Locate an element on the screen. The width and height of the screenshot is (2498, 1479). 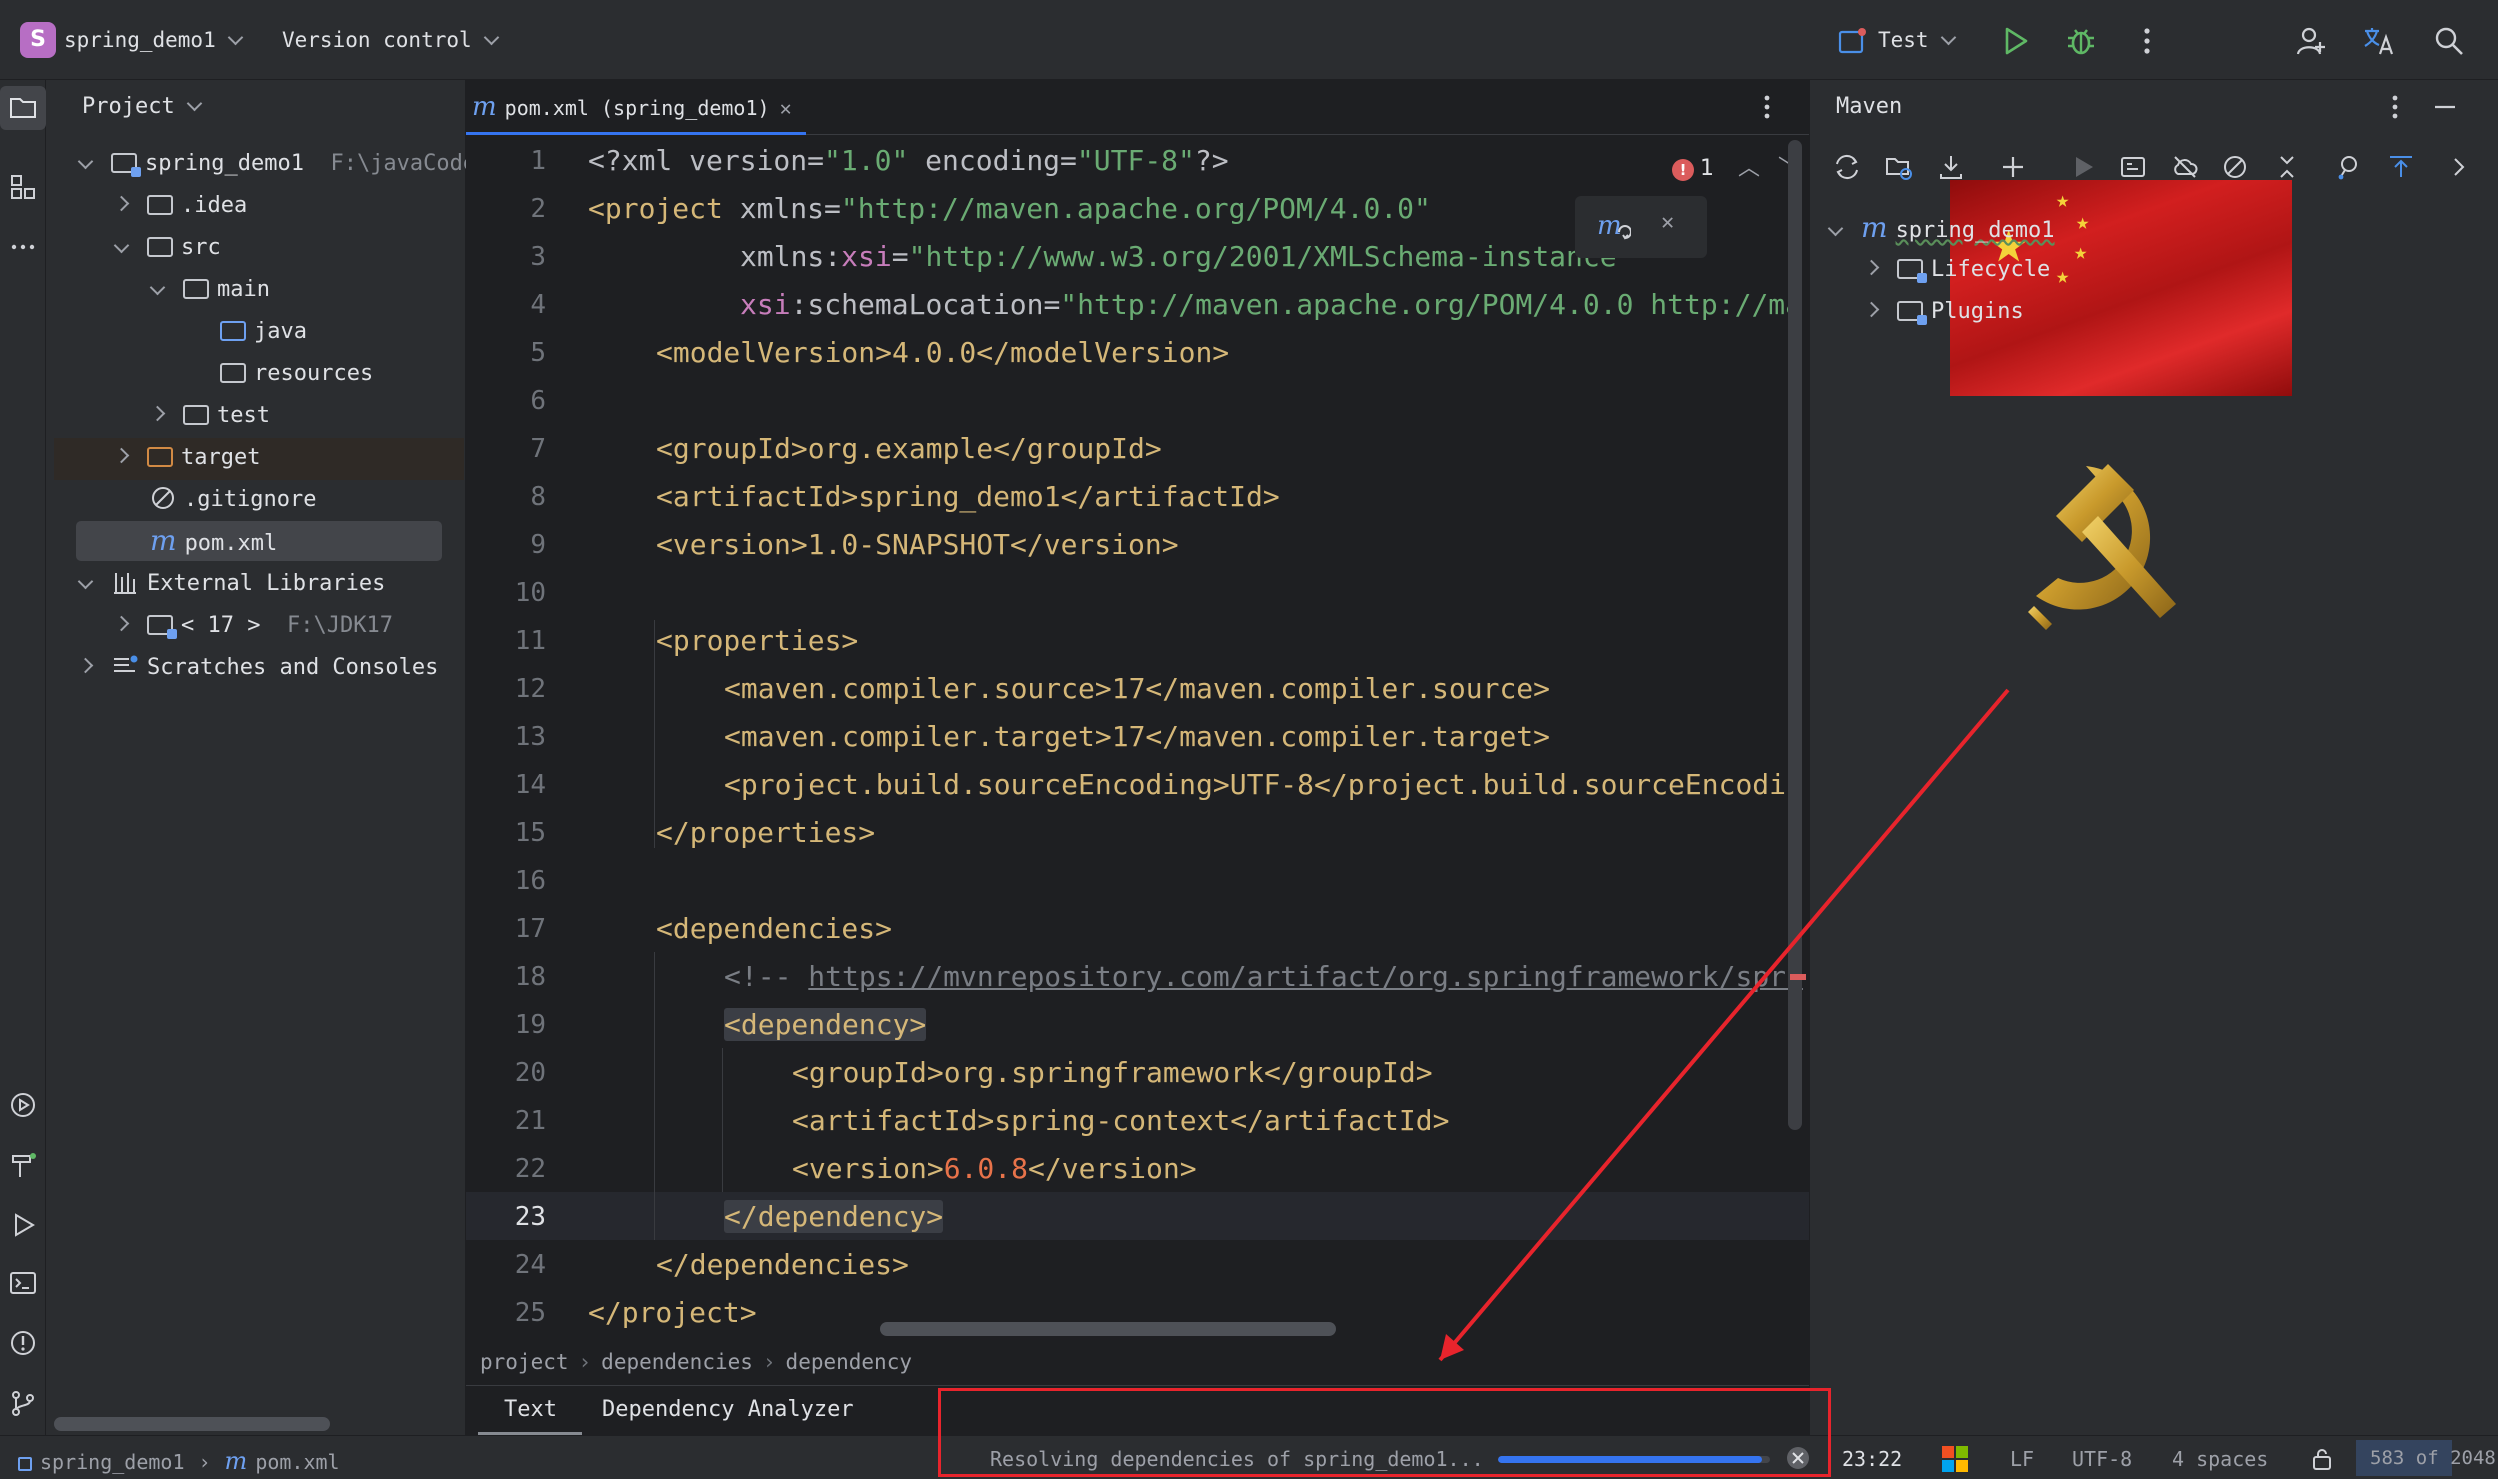
folder-icon is located at coordinates (23, 107).